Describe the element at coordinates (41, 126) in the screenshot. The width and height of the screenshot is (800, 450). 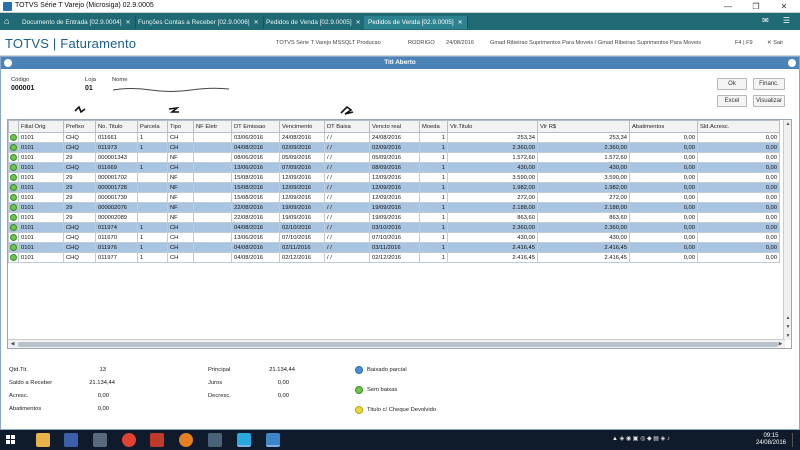
I see `column-header: Filial Orig` at that location.